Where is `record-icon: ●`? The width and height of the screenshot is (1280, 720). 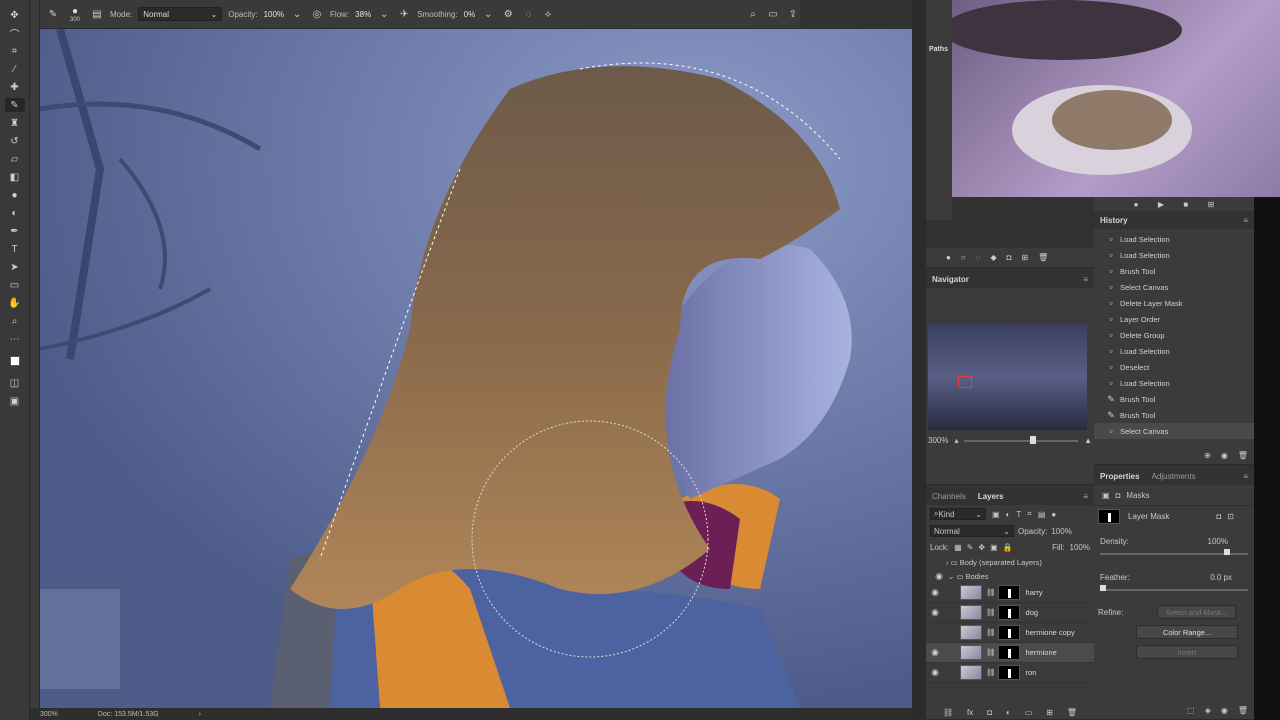
record-icon: ● is located at coordinates (1136, 204).